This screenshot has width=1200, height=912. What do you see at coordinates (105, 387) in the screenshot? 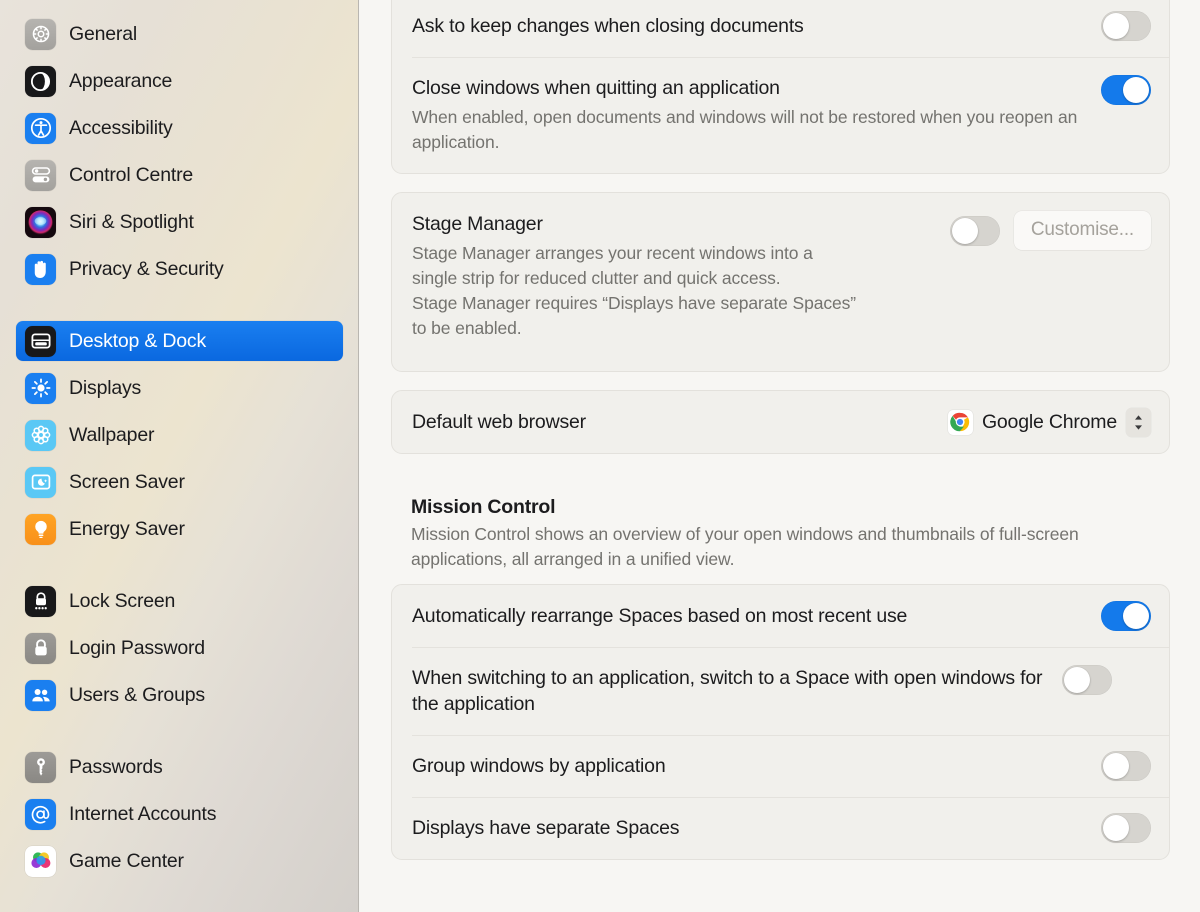
I see `sidebar-item-label: Displays` at bounding box center [105, 387].